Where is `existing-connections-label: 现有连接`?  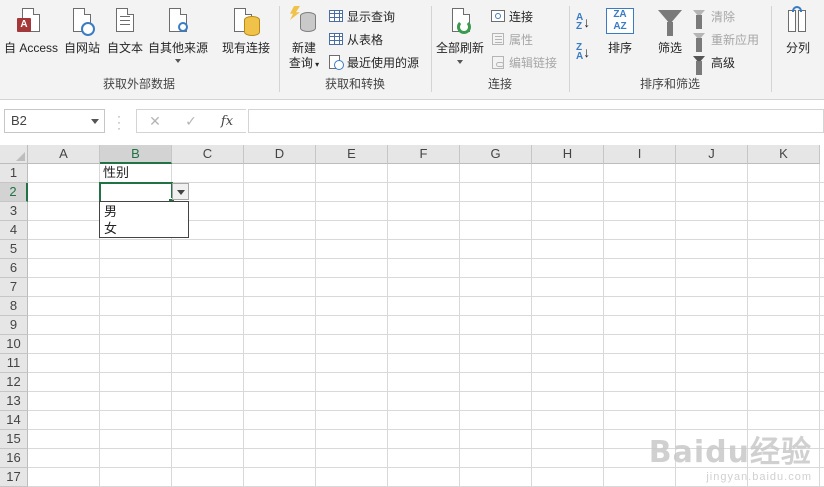 existing-connections-label: 现有连接 is located at coordinates (246, 48).